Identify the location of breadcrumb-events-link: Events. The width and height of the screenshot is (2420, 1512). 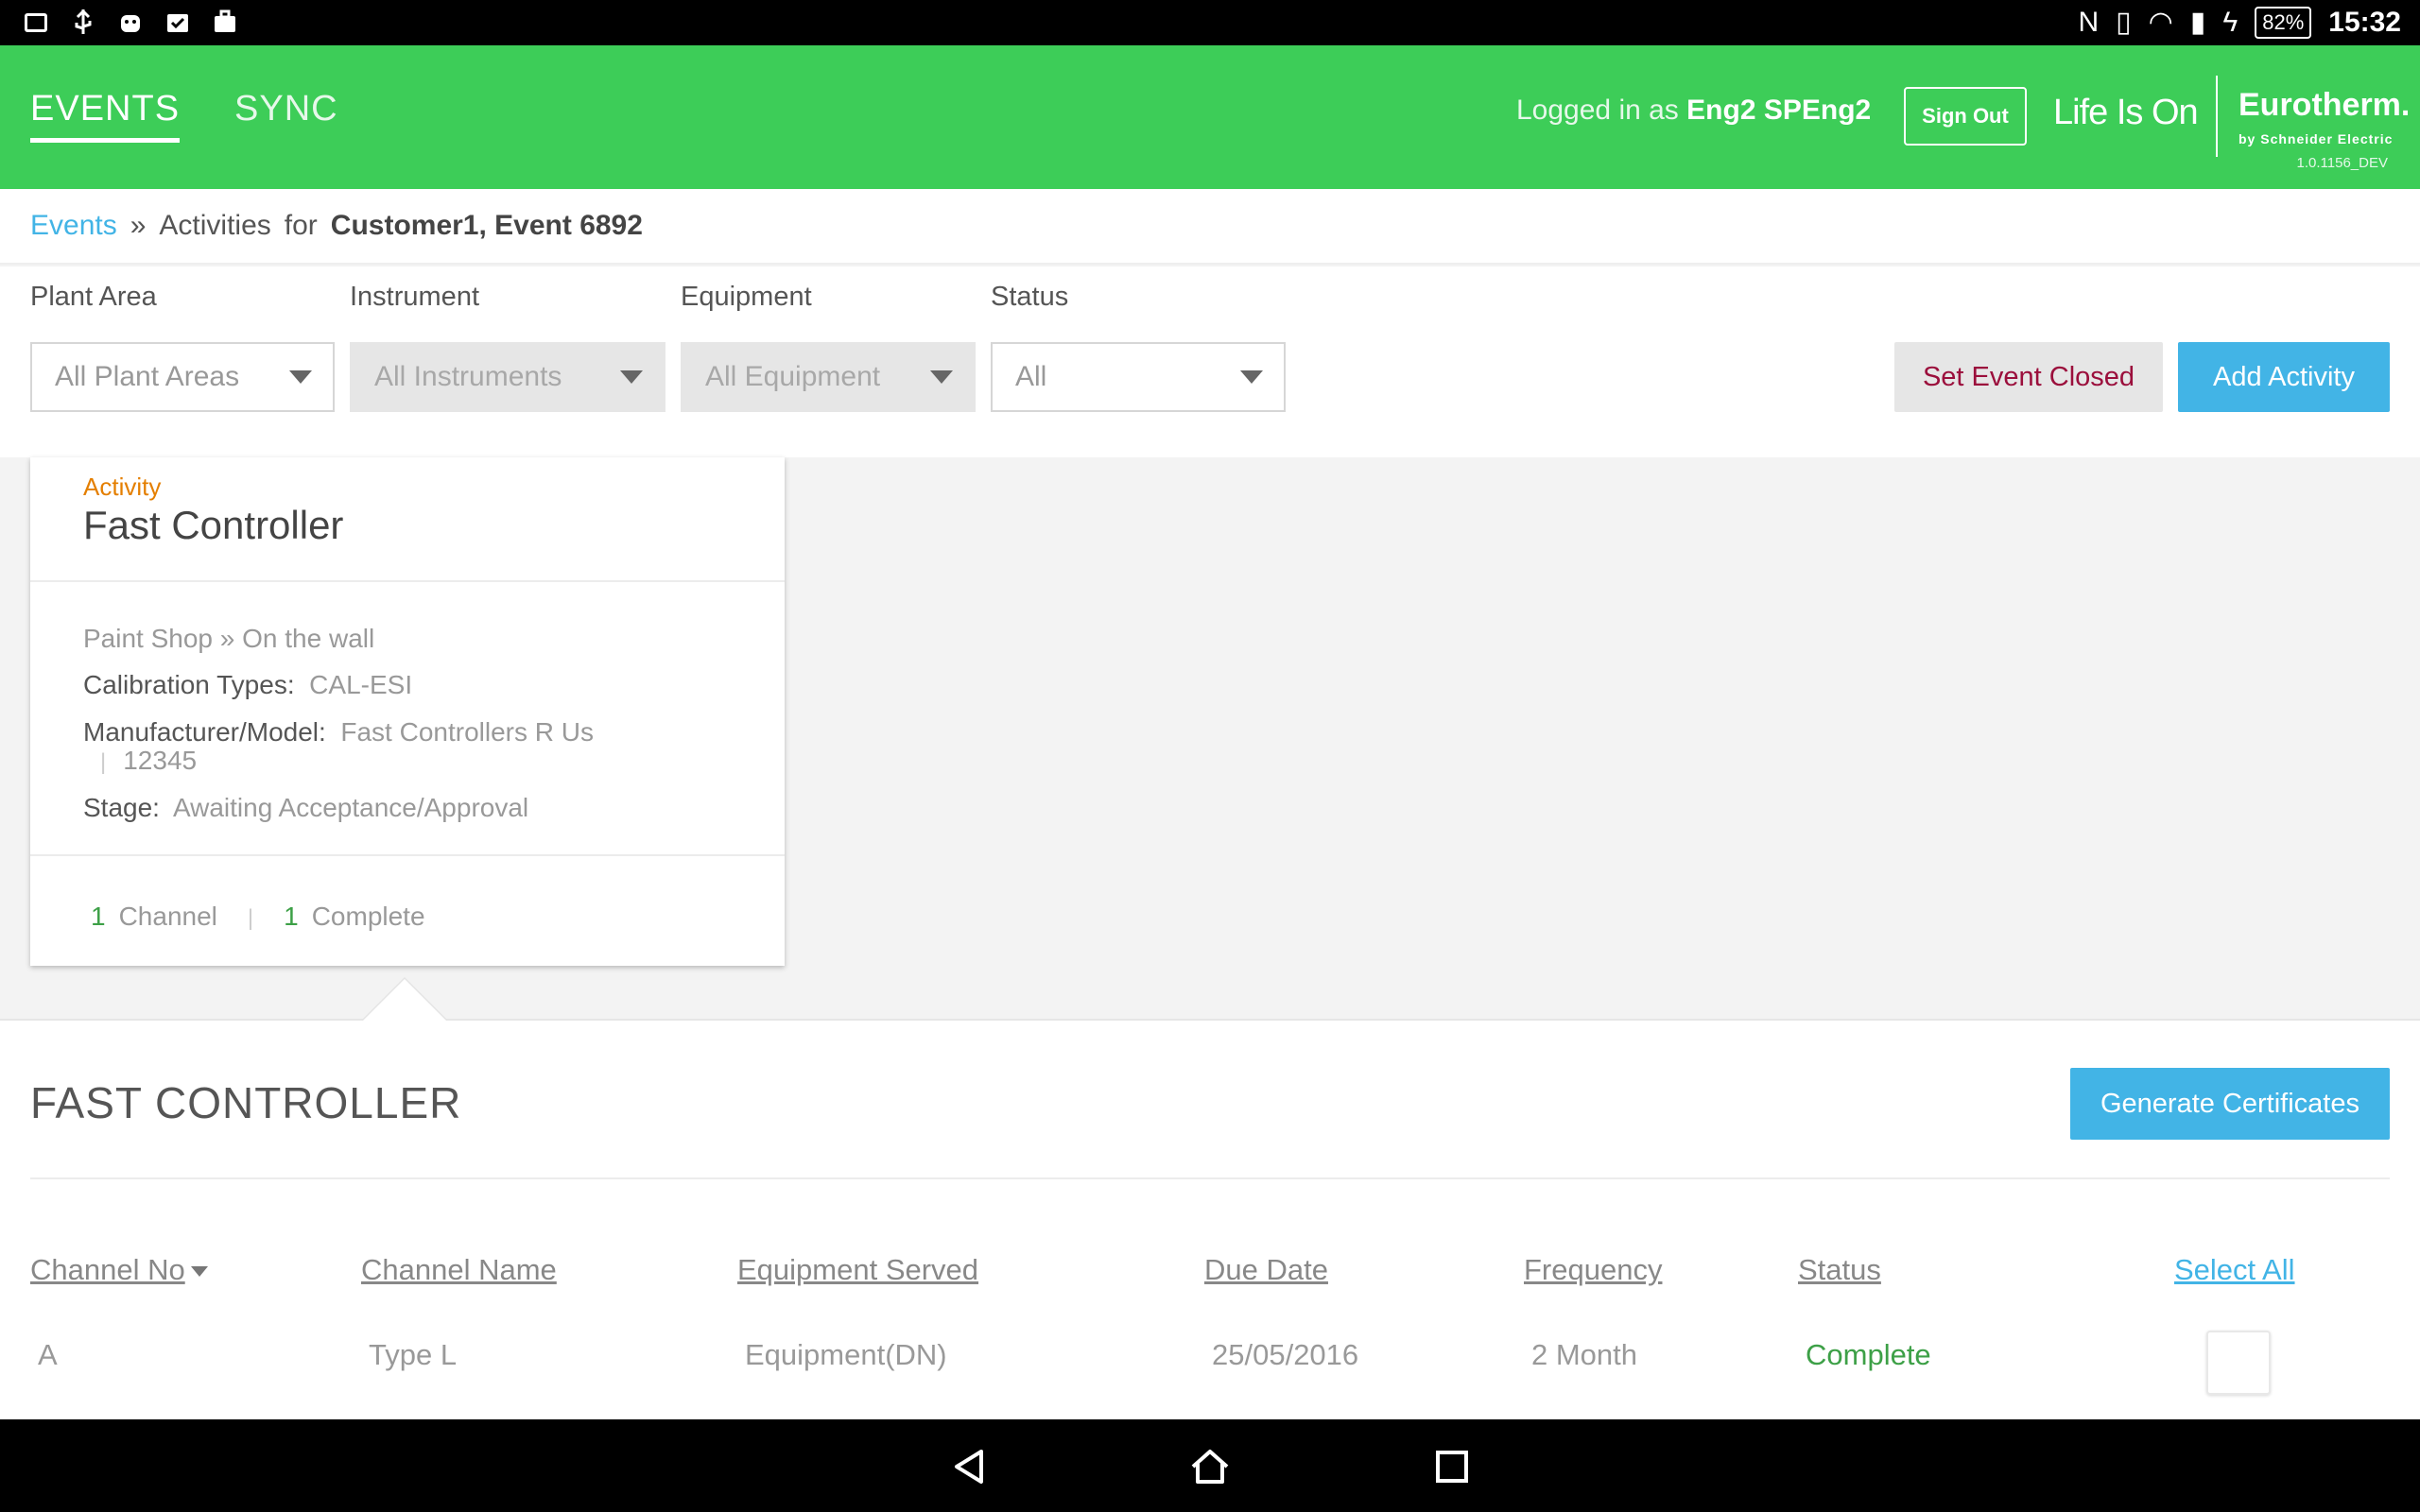
(73, 226).